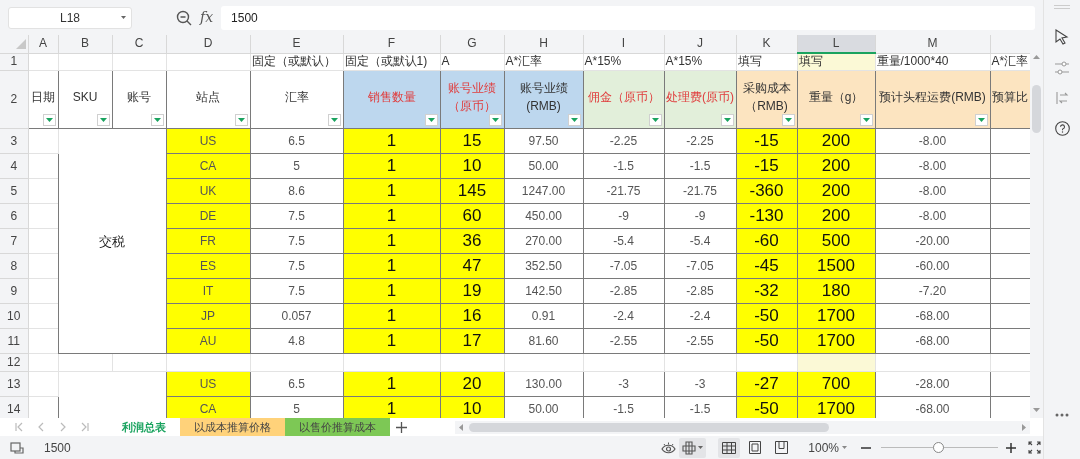  Describe the element at coordinates (781, 447) in the screenshot. I see `layout-icon` at that location.